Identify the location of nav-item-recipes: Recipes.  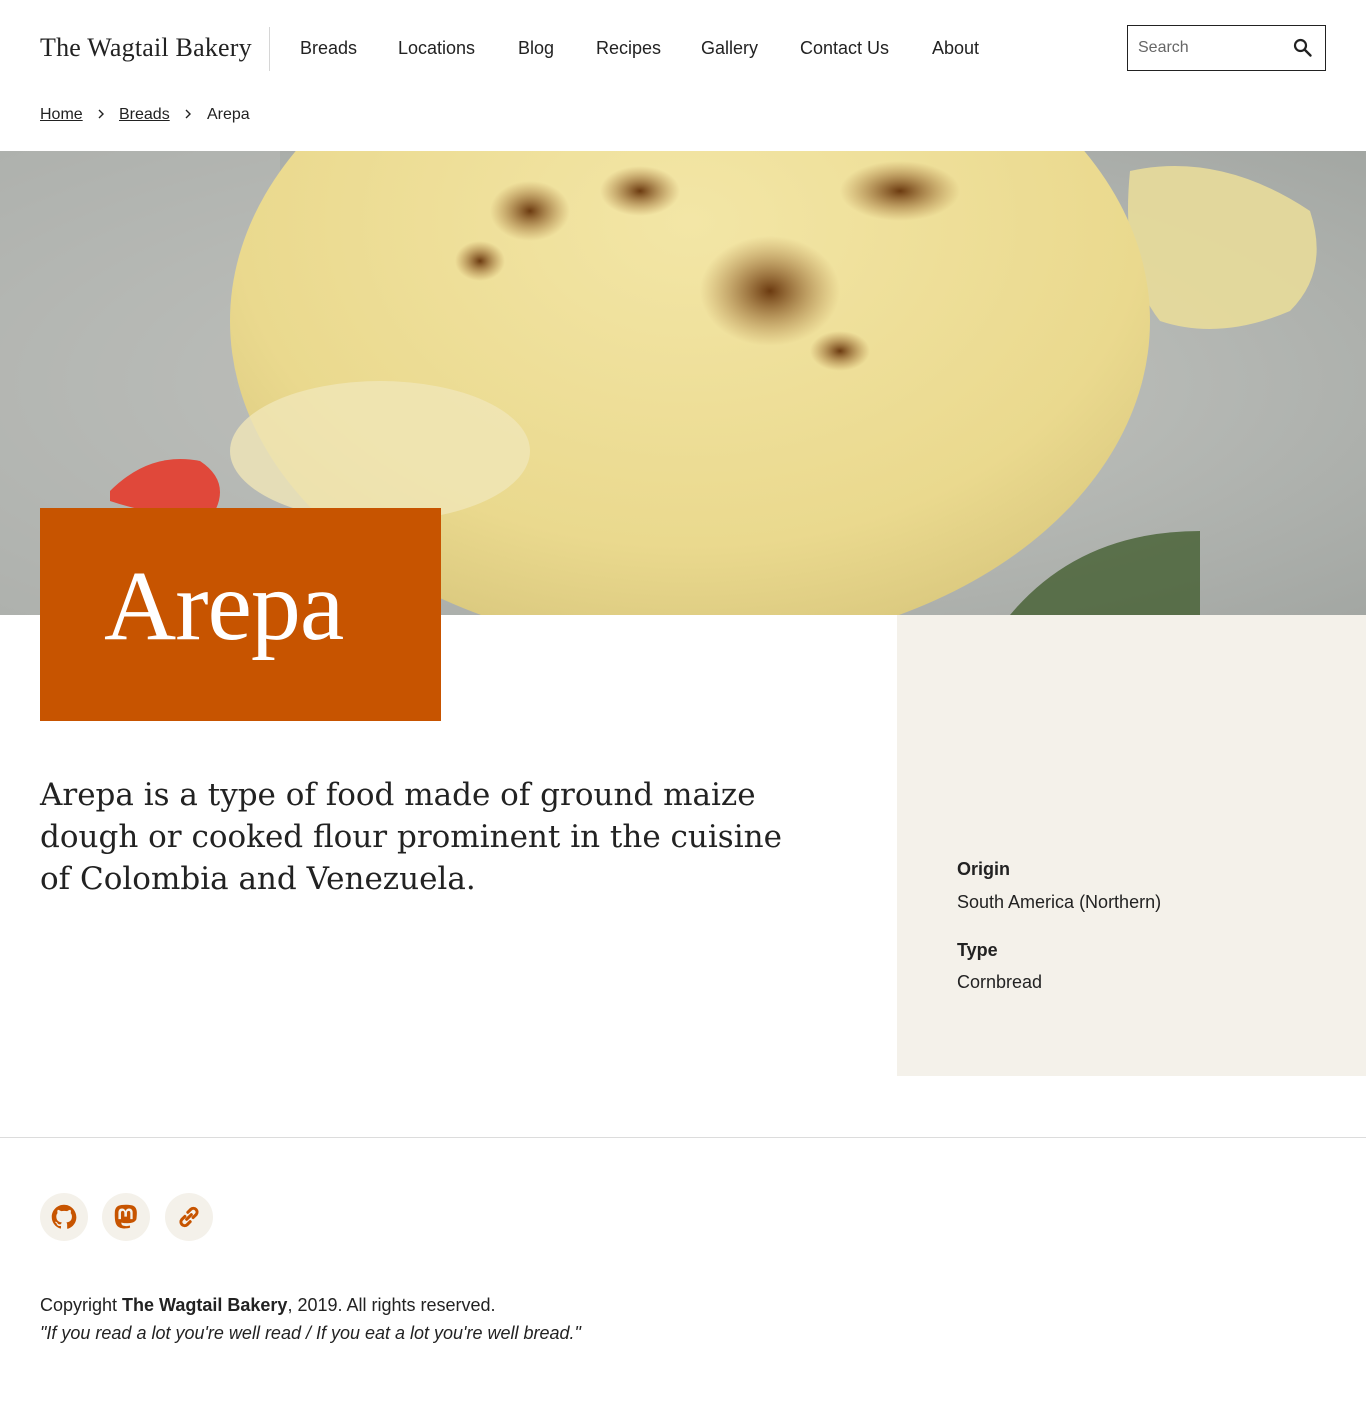
(628, 48).